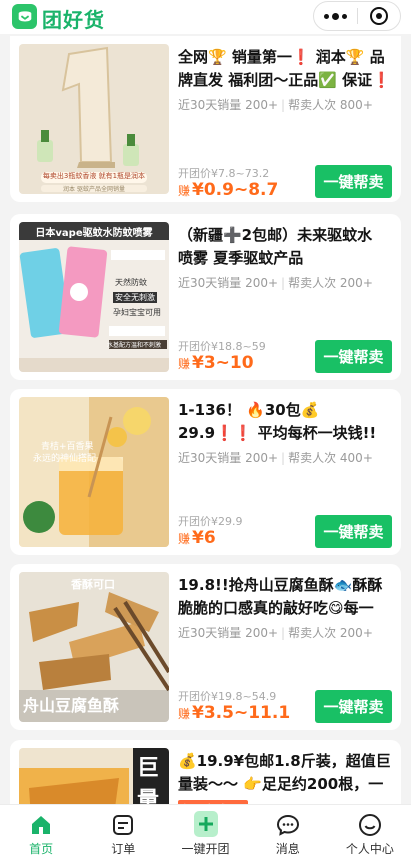 The height and width of the screenshot is (860, 411). Describe the element at coordinates (205, 17) in the screenshot. I see `top-bar: 团好货` at that location.